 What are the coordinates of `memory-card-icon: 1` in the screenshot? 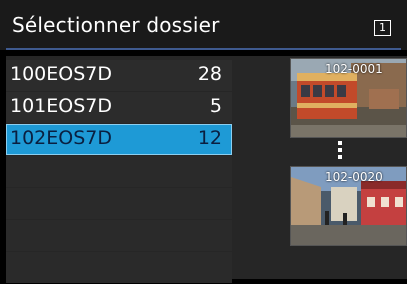 It's located at (382, 28).